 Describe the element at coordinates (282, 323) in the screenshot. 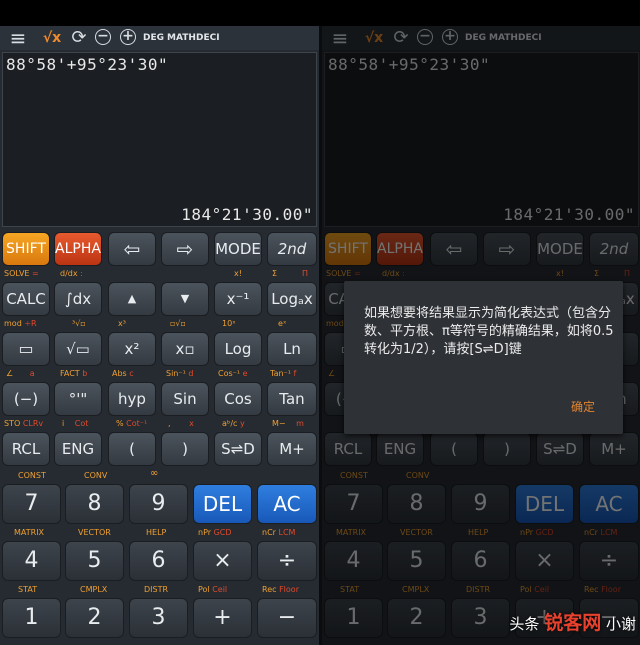

I see `secondary-label-exp: eˣ` at that location.